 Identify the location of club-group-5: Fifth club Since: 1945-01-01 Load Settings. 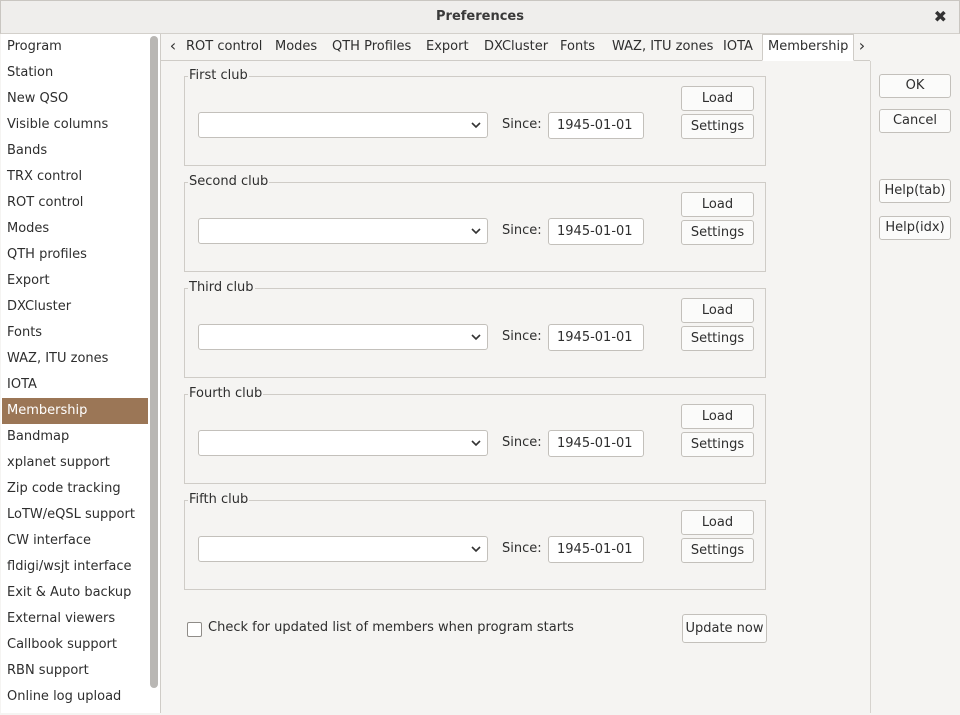
(475, 541).